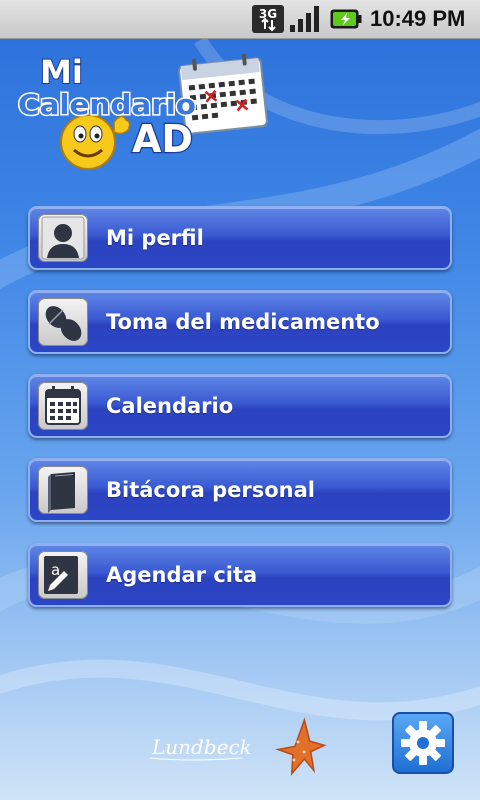 The width and height of the screenshot is (480, 800). What do you see at coordinates (240, 238) in the screenshot?
I see `menu-button-mi-perfil: Mi perfil` at bounding box center [240, 238].